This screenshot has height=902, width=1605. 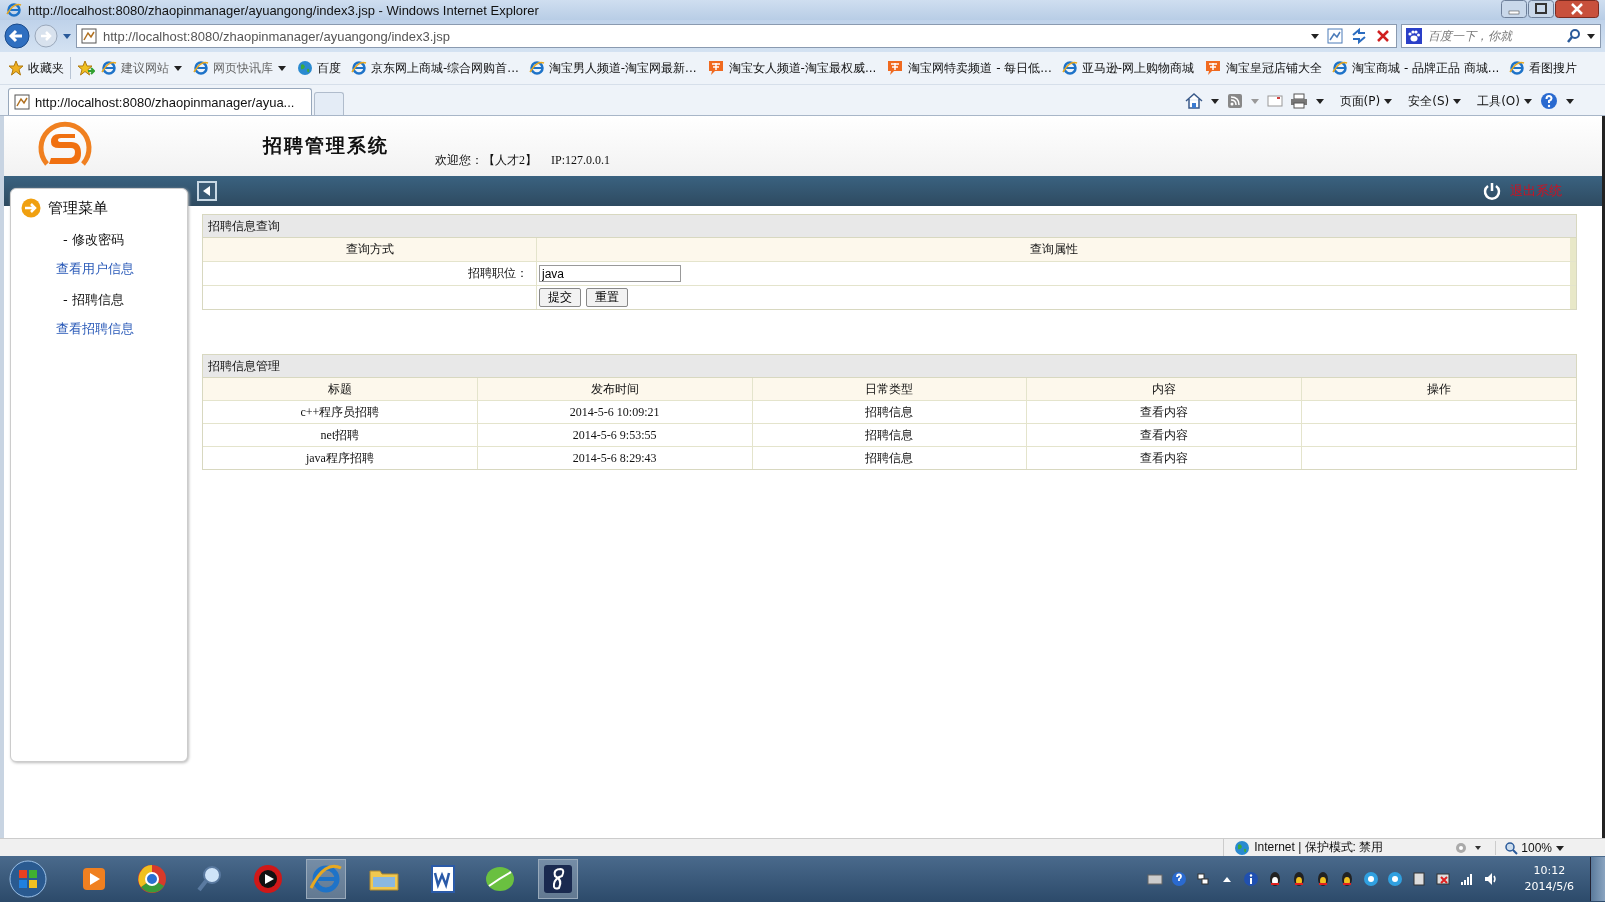 I want to click on paw-icon, so click(x=1414, y=36).